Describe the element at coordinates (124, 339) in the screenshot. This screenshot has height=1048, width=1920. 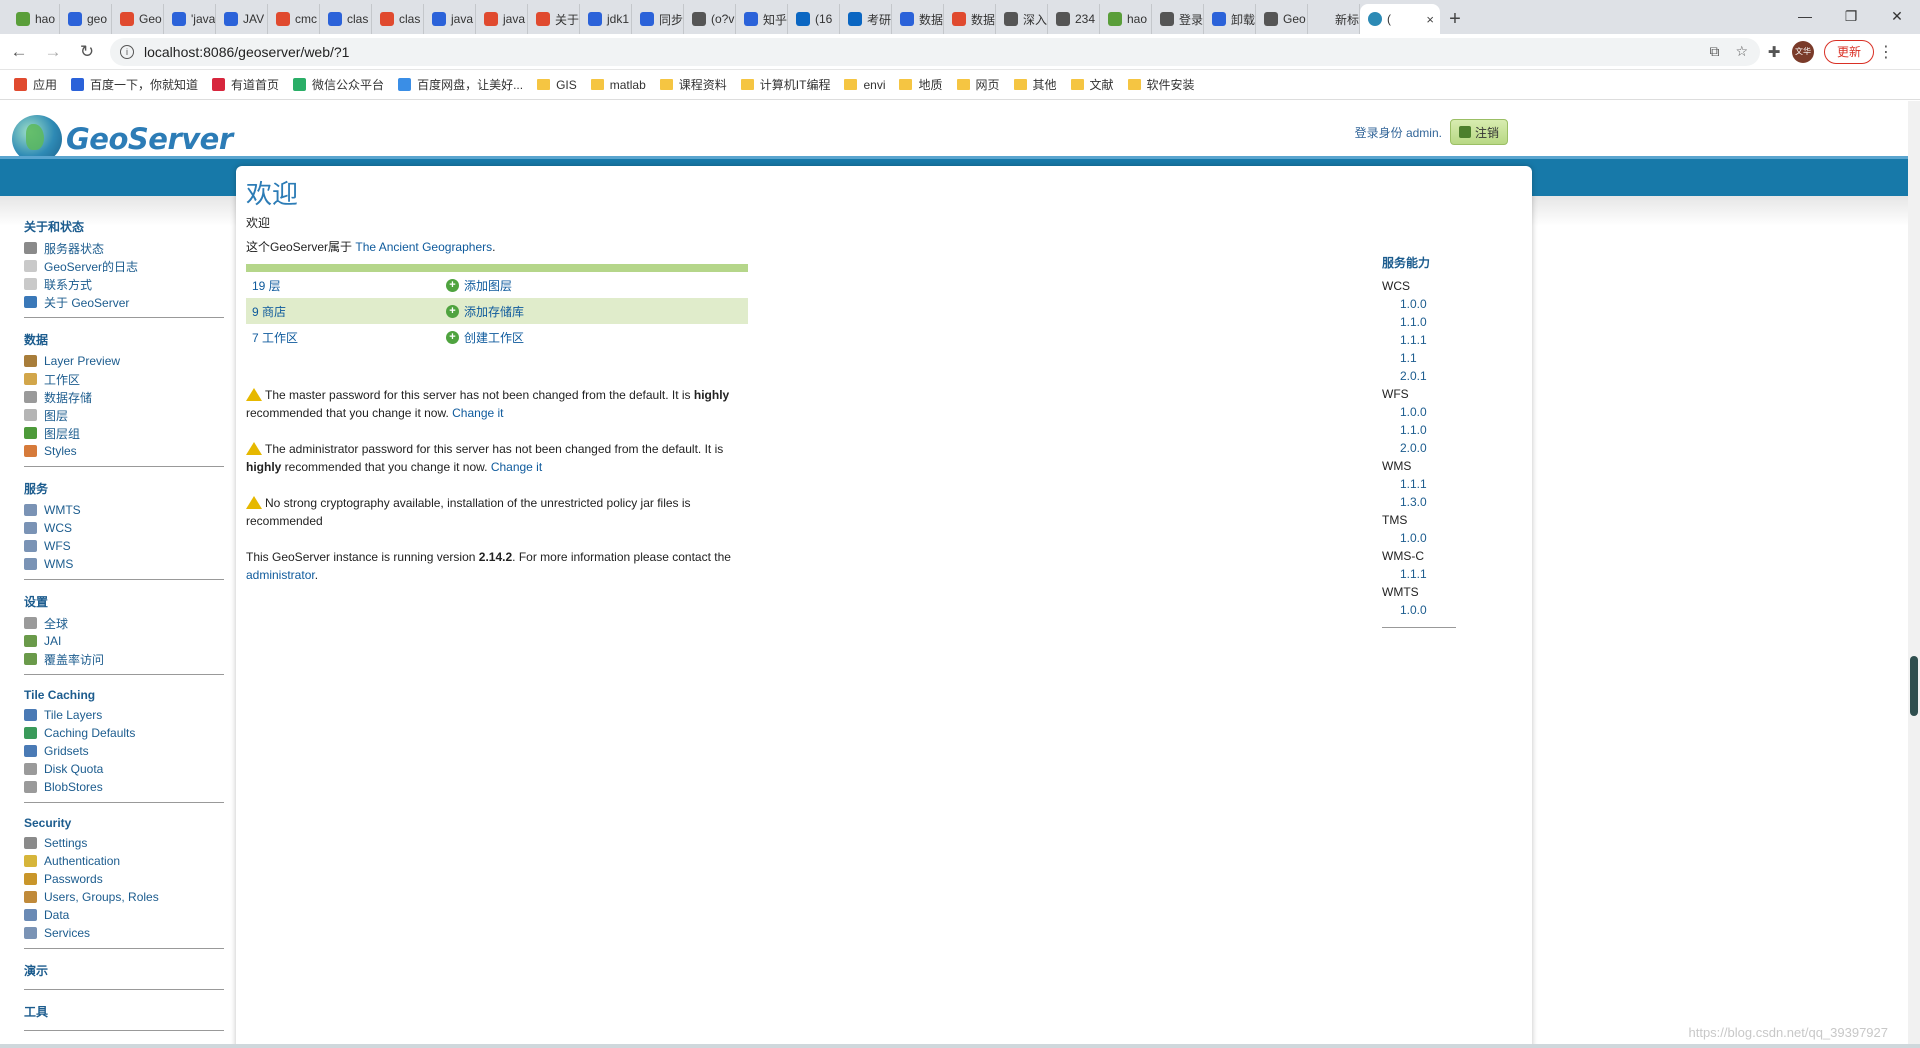
I see `nav-section-title: 数据` at that location.